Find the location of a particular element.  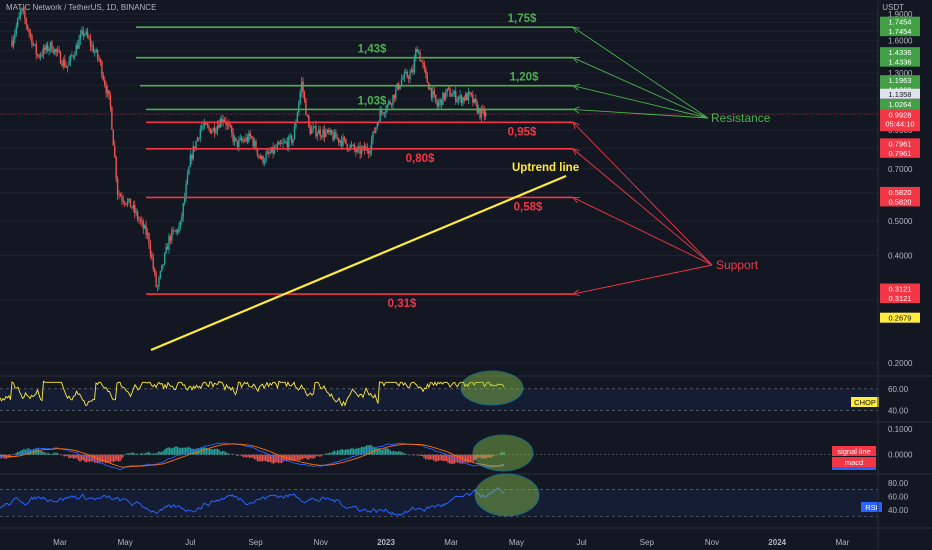

rsi-tick-label: 60.00 is located at coordinates (898, 496).